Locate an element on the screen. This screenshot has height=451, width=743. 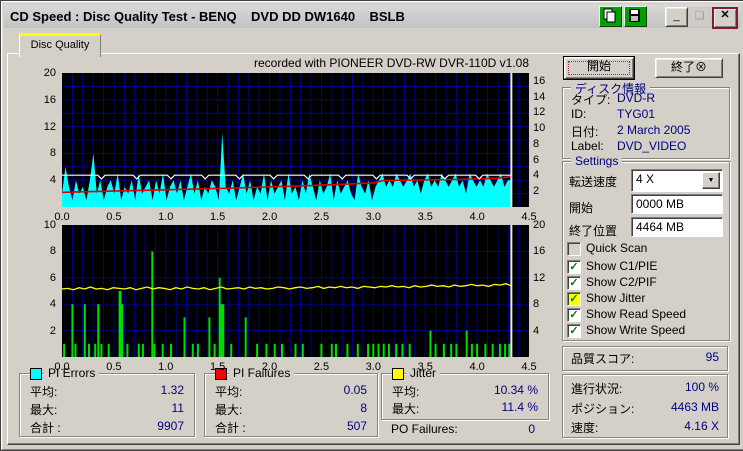
left-axis-tick-label: 20 is located at coordinates (49, 73).